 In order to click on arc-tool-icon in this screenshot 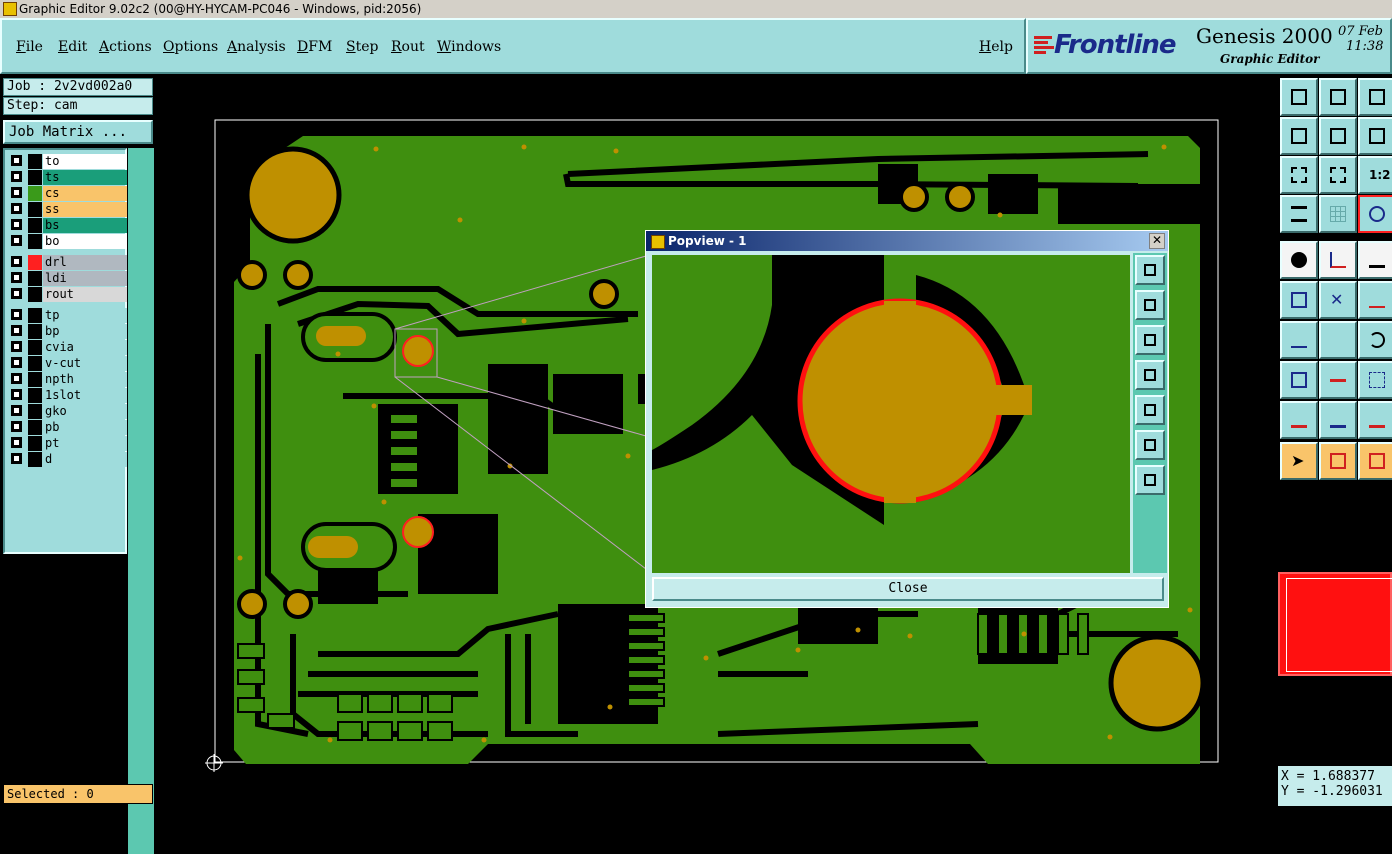, I will do `click(1375, 340)`.